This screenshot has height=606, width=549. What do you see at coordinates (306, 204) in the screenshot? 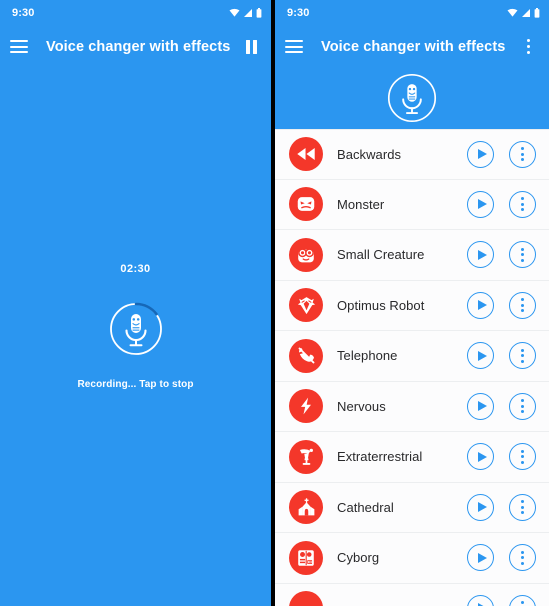
I see `monster-face-icon` at bounding box center [306, 204].